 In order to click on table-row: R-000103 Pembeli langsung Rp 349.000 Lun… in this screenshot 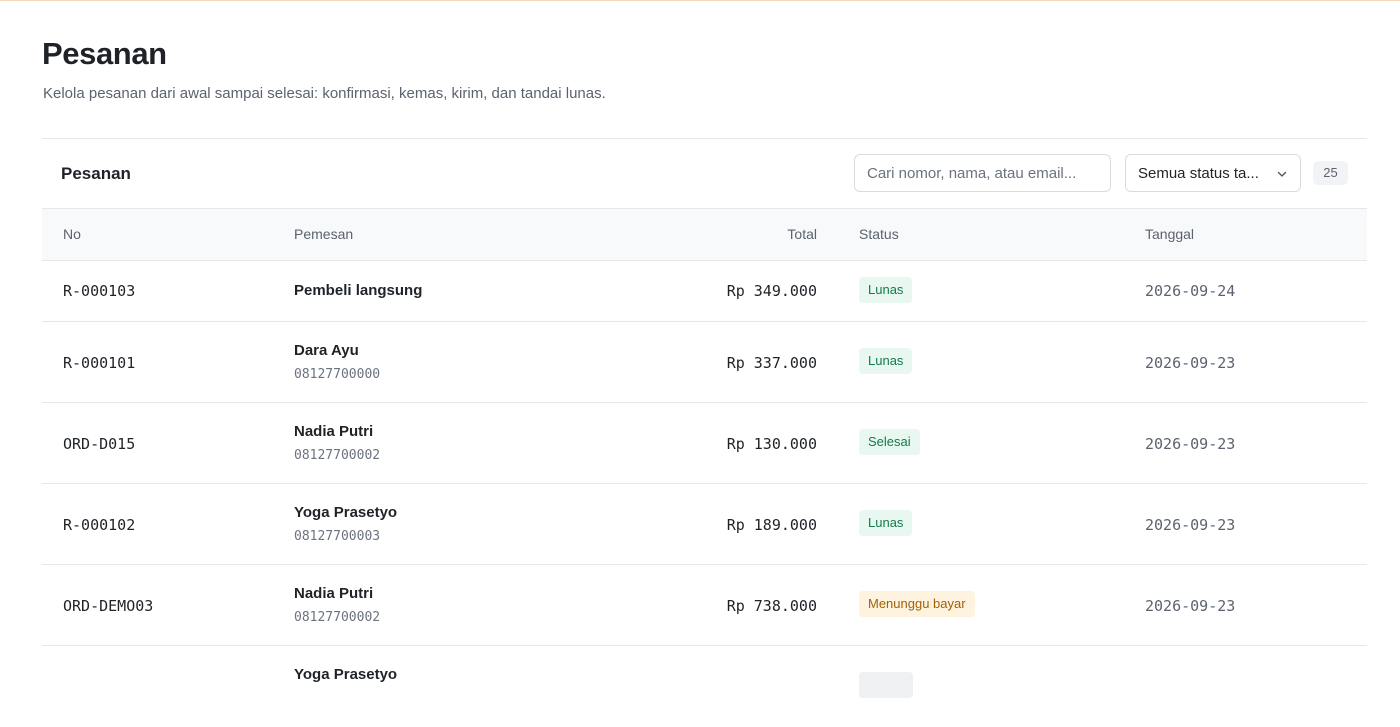, I will do `click(704, 291)`.